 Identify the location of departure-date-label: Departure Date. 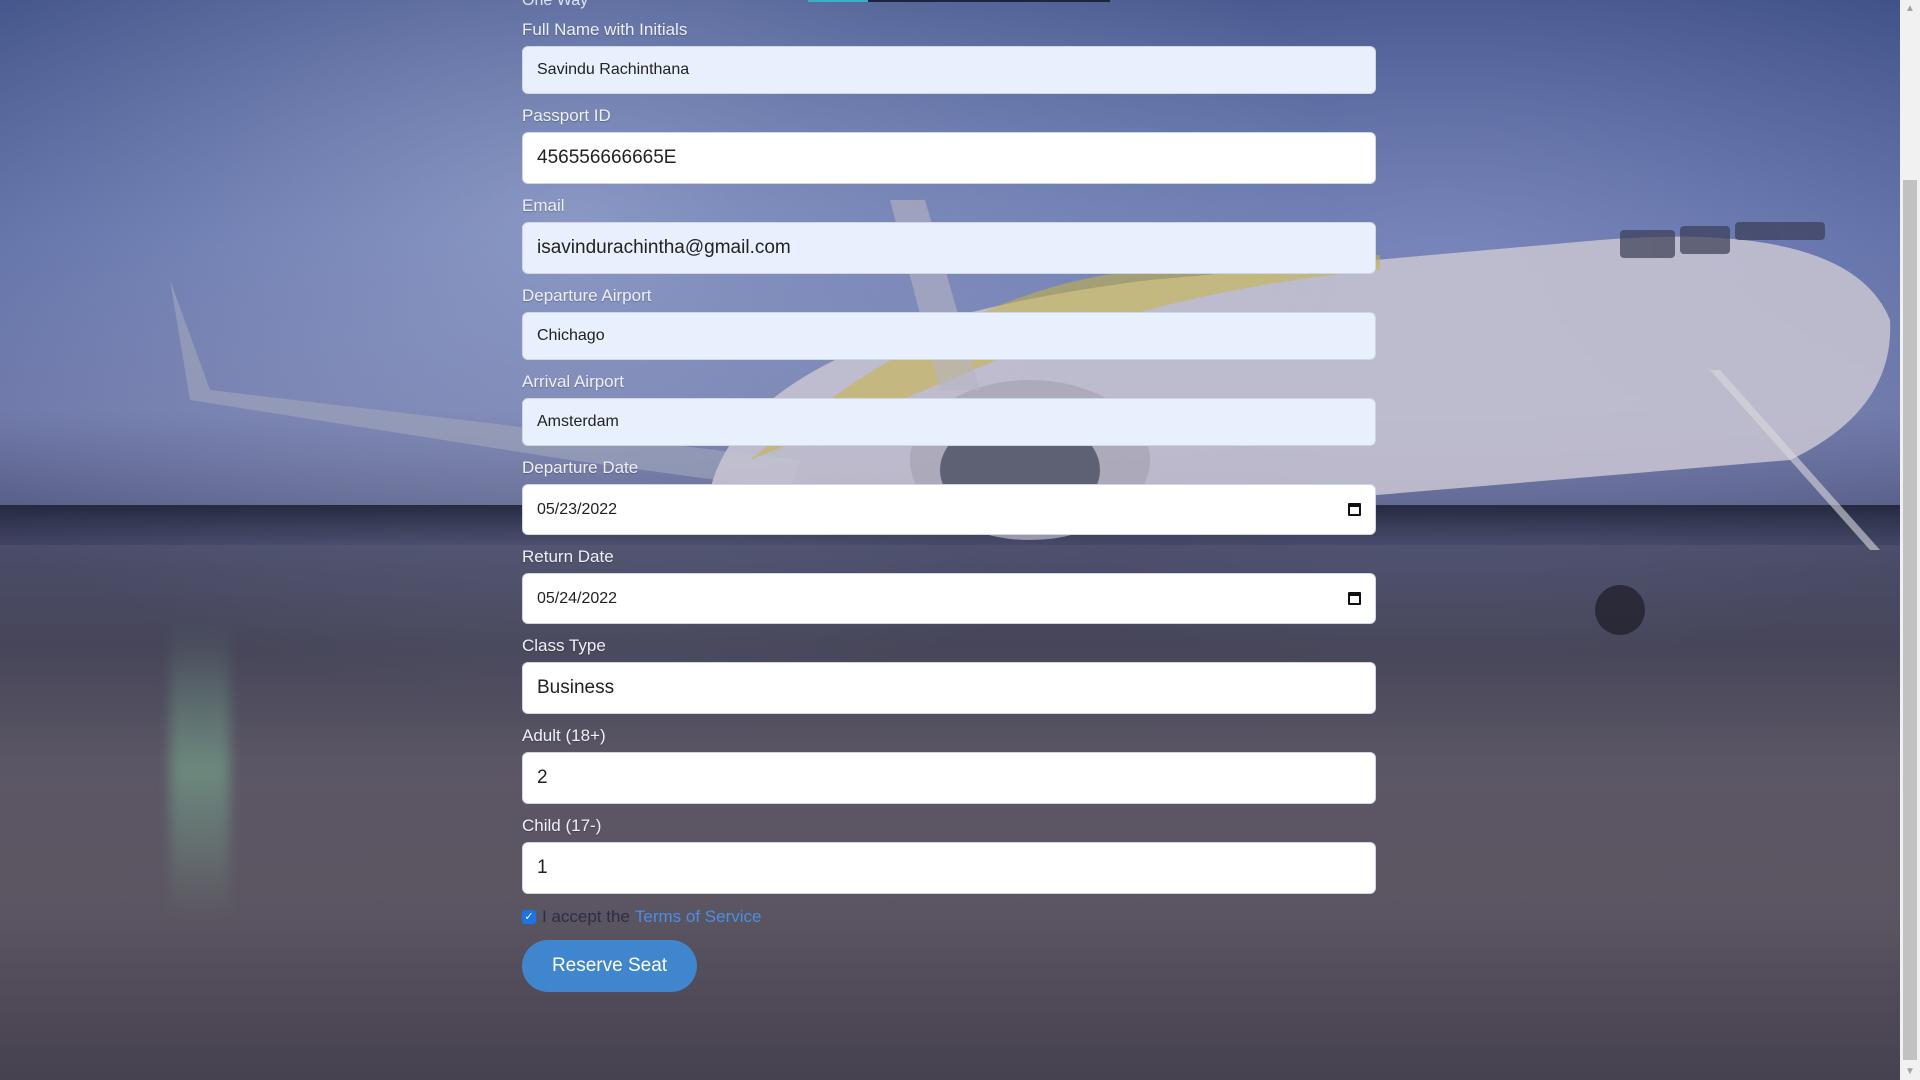
(580, 467).